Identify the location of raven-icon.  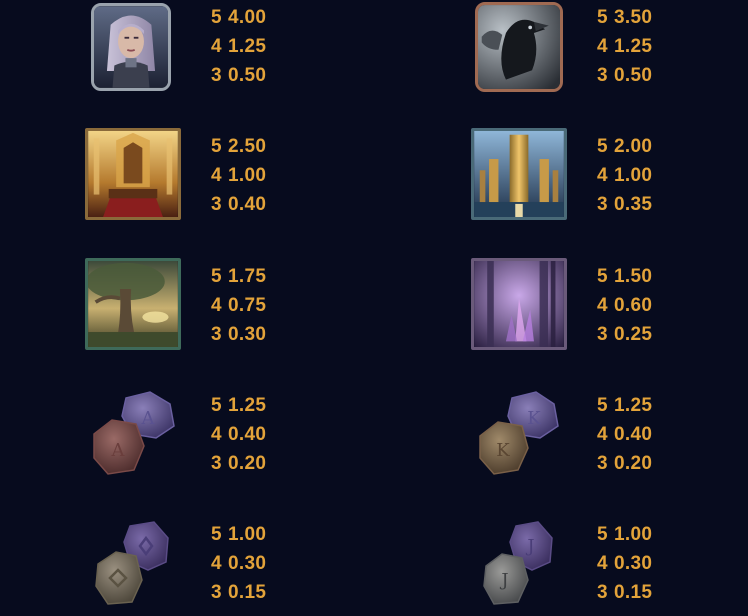
(519, 47).